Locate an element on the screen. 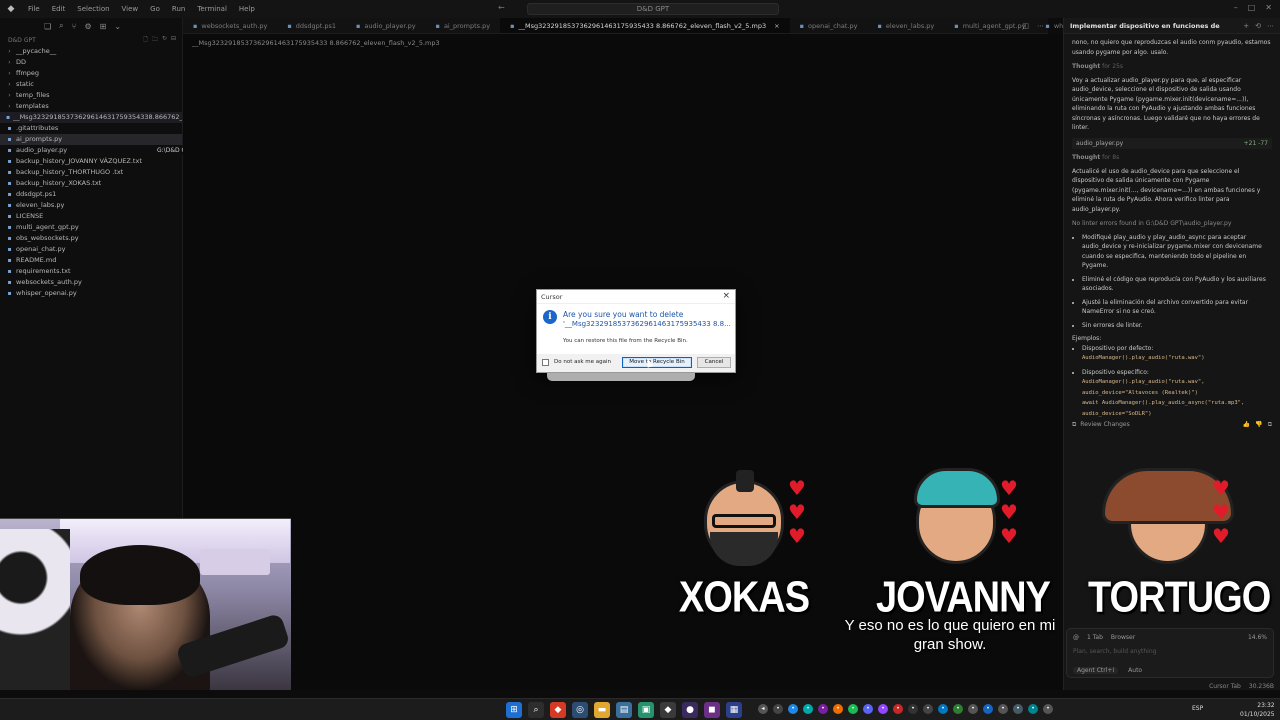 This screenshot has height=720, width=1280. tree-file: ▪ ddsdgpt.ps1 is located at coordinates (91, 194).